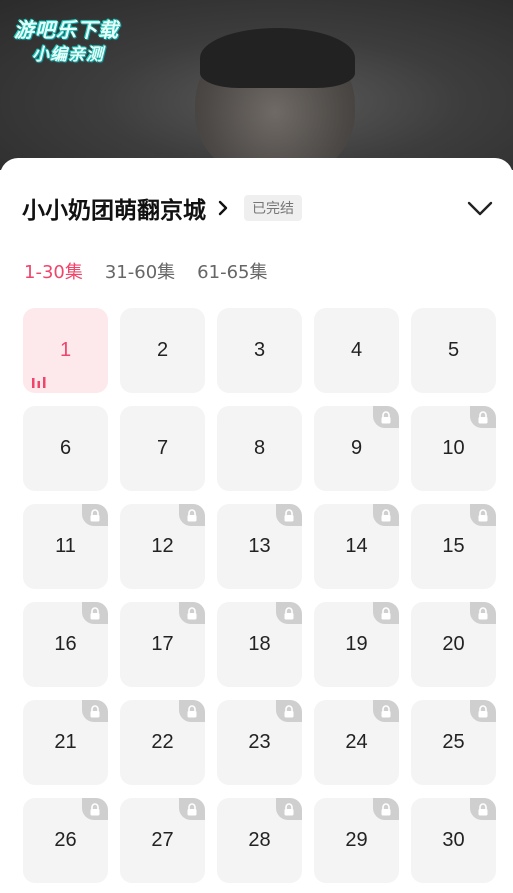  Describe the element at coordinates (68, 55) in the screenshot. I see `watermark-line-2: 小编亲测` at that location.